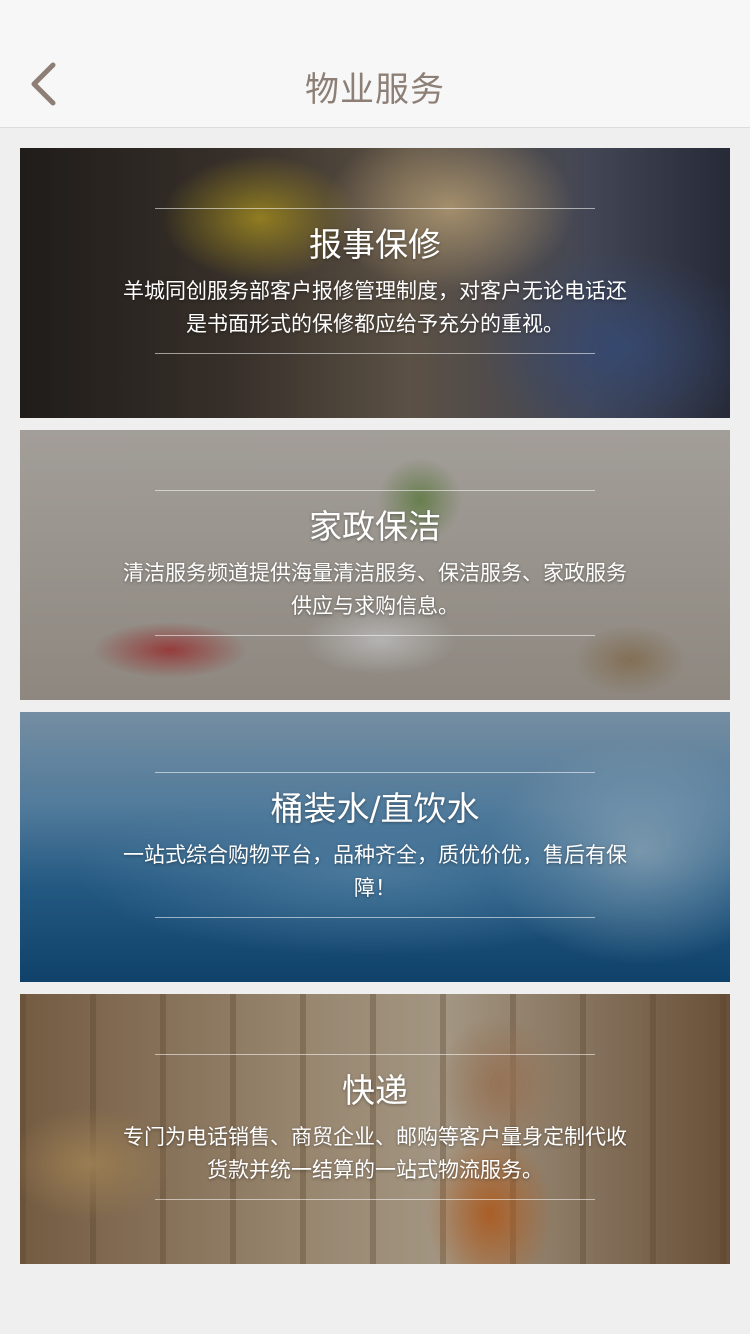  What do you see at coordinates (375, 1153) in the screenshot?
I see `card-description: 专门为电话销售、商贸企业、邮购等客户量身定制代收货款并统一结算的一站式物流服务。` at bounding box center [375, 1153].